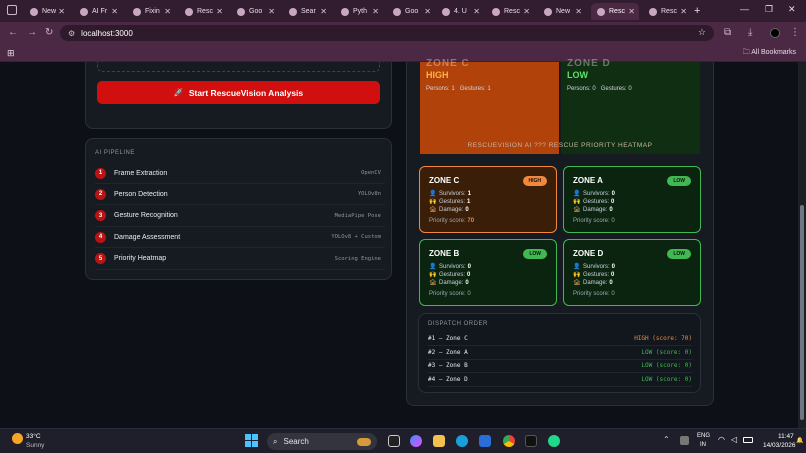  What do you see at coordinates (599, 89) in the screenshot?
I see `heatmap-meta: Persons: 0 Gestures: 0` at bounding box center [599, 89].